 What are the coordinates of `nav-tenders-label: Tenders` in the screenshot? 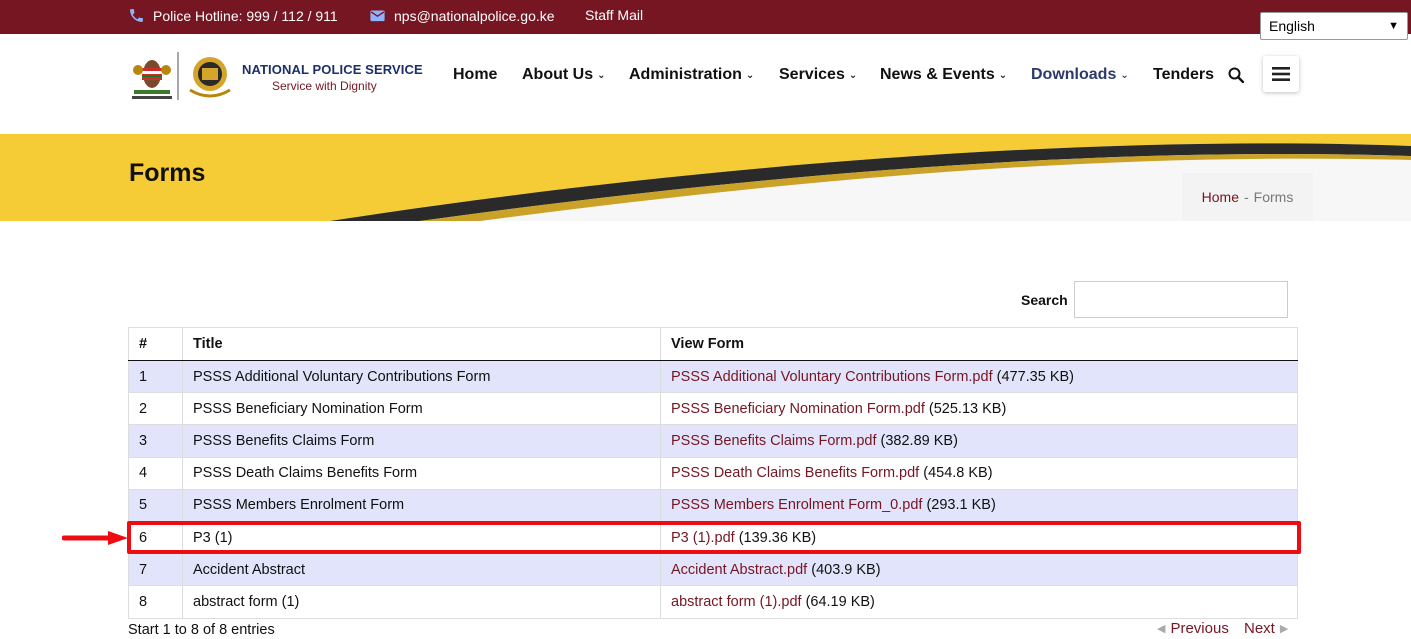 It's located at (1184, 74).